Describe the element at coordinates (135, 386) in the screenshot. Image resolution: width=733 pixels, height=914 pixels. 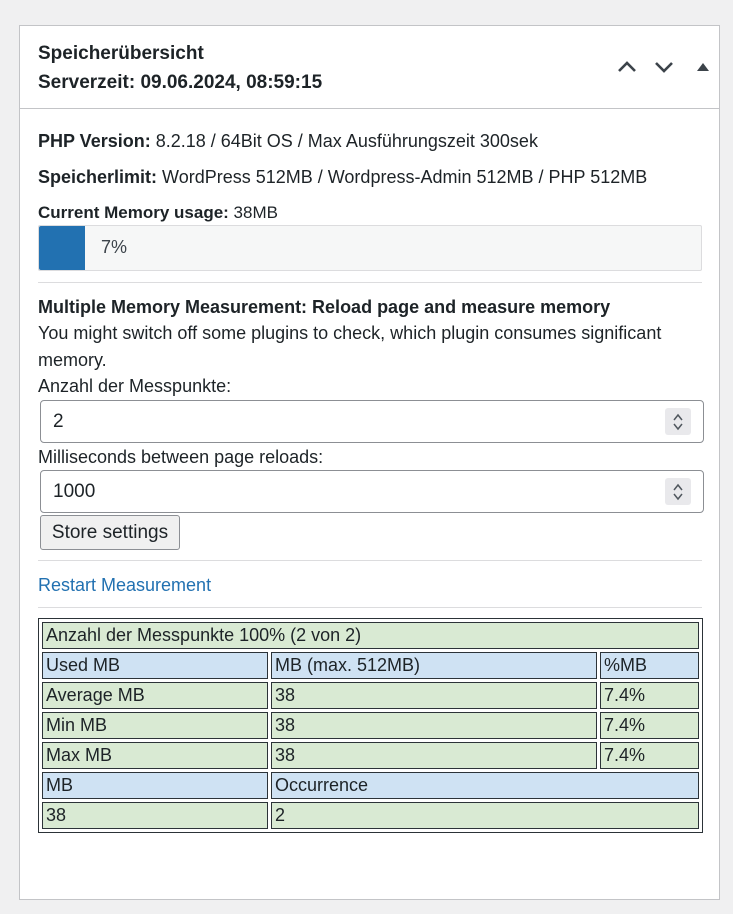
I see `points-label: Anzahl der Messpunkte:` at that location.